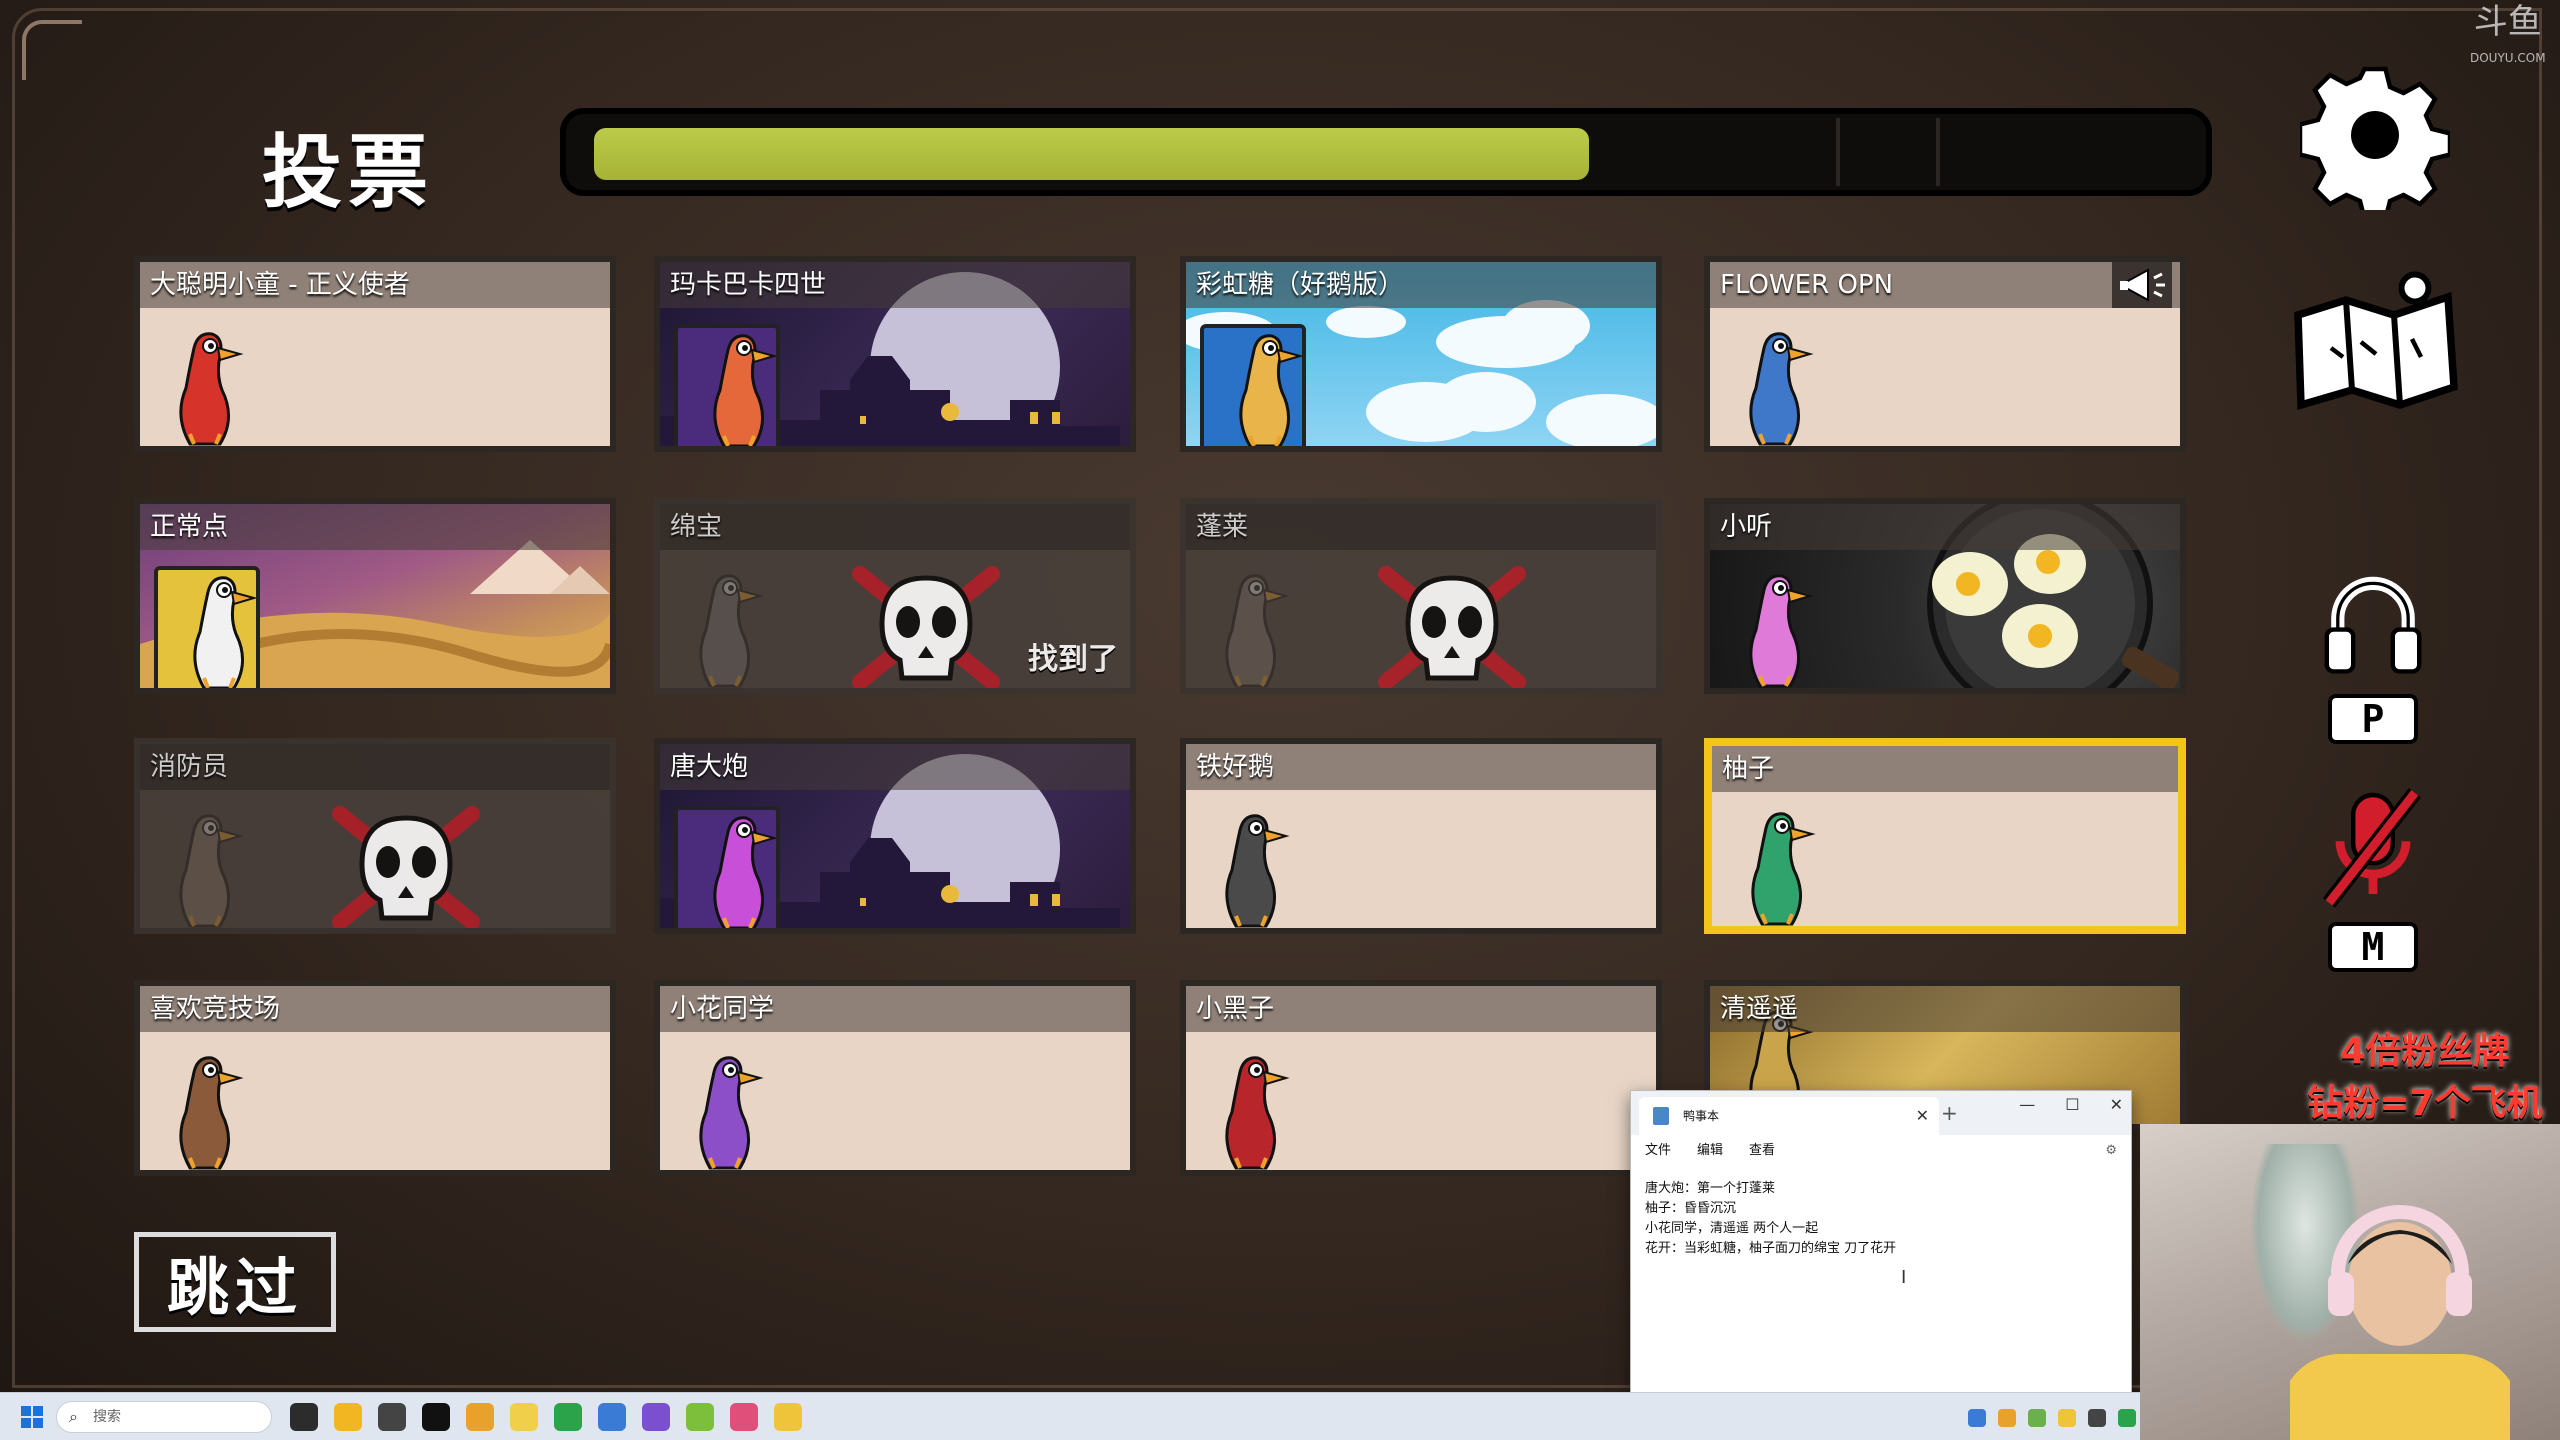 The width and height of the screenshot is (2560, 1440). I want to click on player-name: 大聪明小童 - 正义使者, so click(375, 285).